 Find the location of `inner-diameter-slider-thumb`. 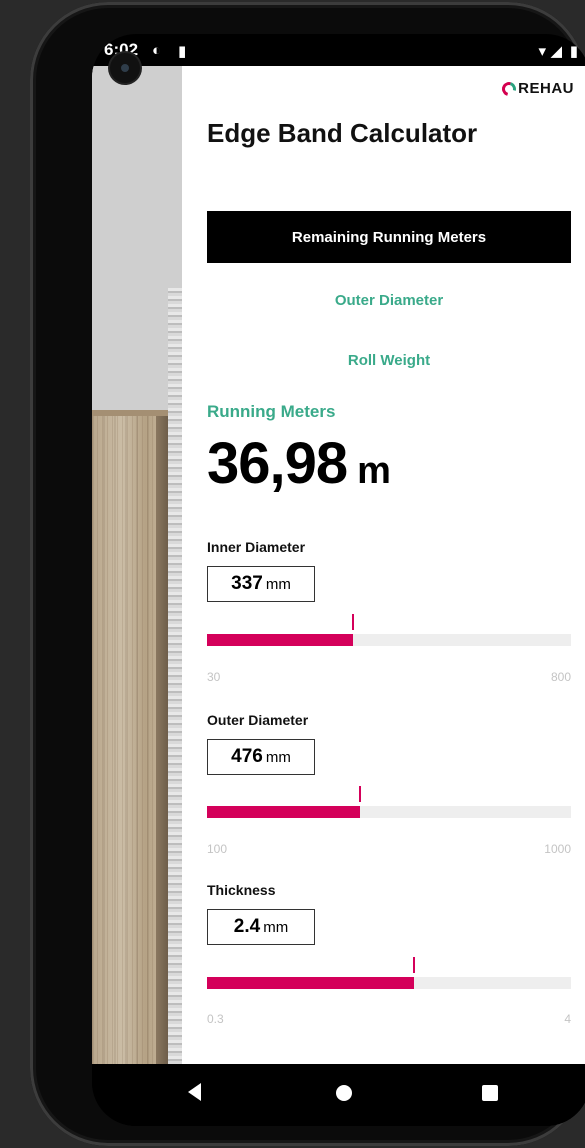

inner-diameter-slider-thumb is located at coordinates (353, 622).